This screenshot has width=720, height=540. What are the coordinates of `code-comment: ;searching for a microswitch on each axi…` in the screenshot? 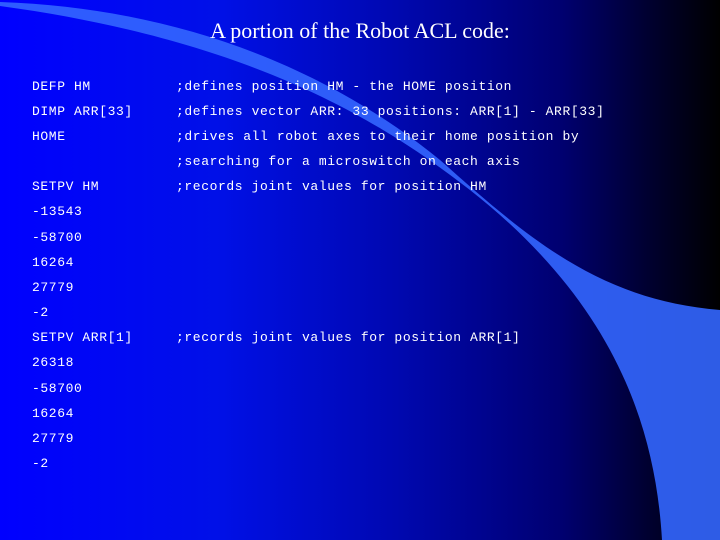 It's located at (348, 161).